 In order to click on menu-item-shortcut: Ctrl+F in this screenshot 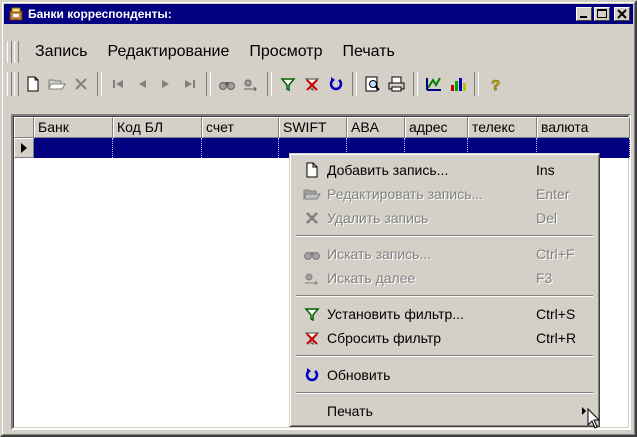, I will do `click(555, 254)`.